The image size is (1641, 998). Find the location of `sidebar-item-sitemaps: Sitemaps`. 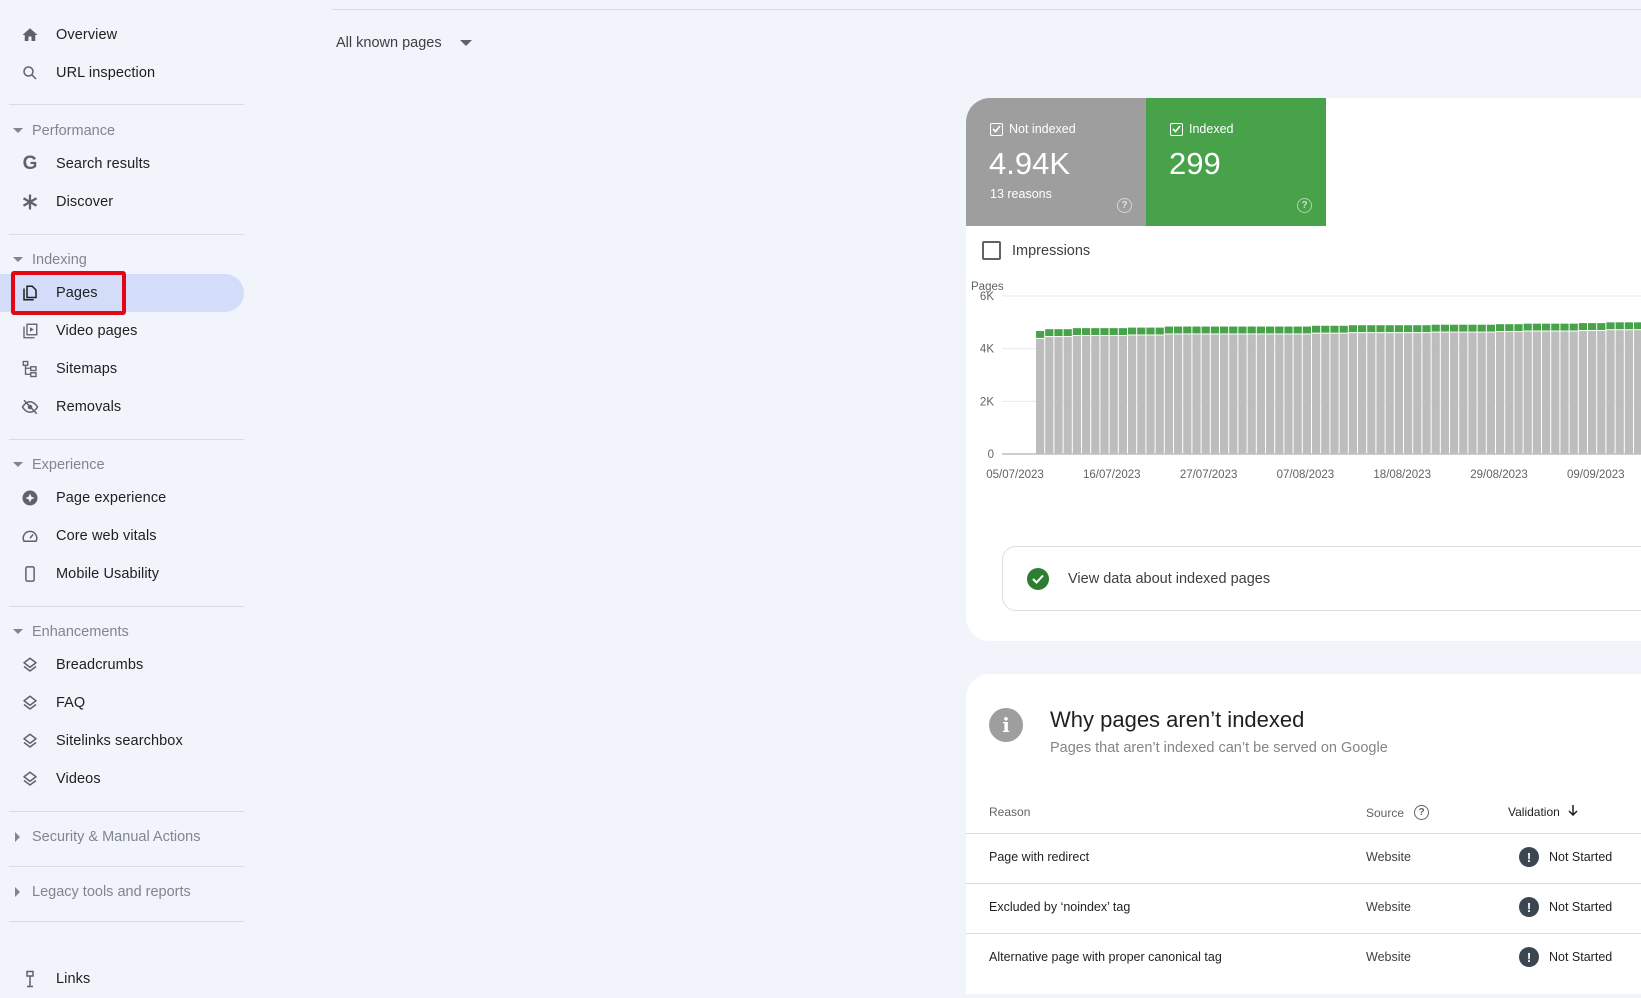

sidebar-item-sitemaps: Sitemaps is located at coordinates (122, 369).